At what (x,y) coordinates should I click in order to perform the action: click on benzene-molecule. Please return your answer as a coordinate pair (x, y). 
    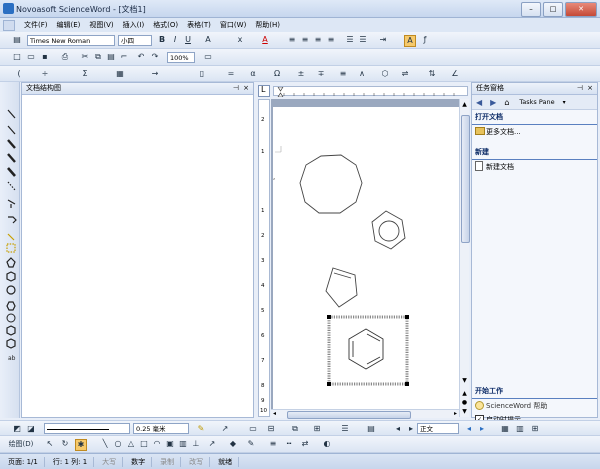
    Looking at the image, I should click on (388, 230).